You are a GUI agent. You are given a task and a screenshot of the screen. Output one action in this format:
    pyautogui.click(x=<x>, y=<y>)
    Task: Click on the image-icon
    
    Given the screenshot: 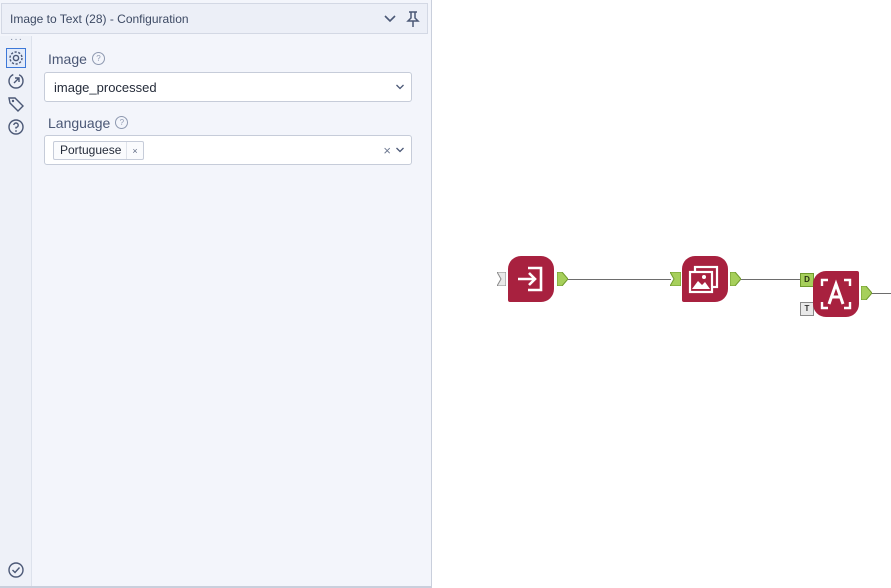 What is the action you would take?
    pyautogui.click(x=703, y=279)
    